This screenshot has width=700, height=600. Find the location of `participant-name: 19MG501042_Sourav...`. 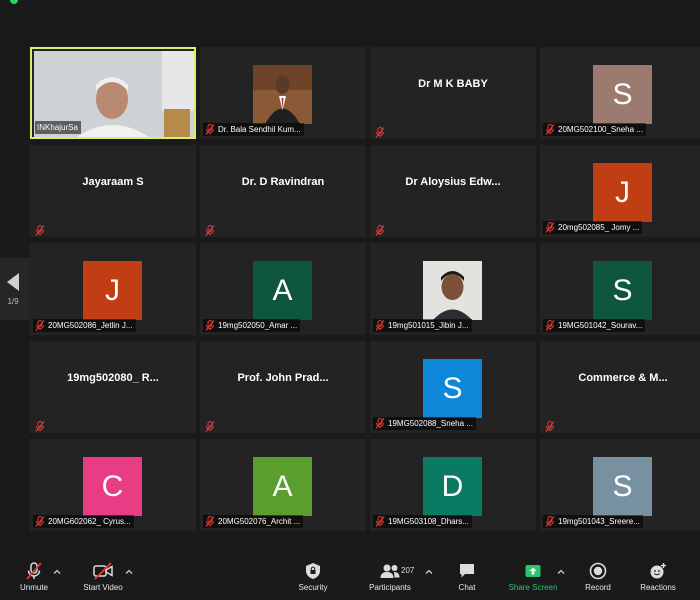

participant-name: 19MG501042_Sourav... is located at coordinates (600, 325).